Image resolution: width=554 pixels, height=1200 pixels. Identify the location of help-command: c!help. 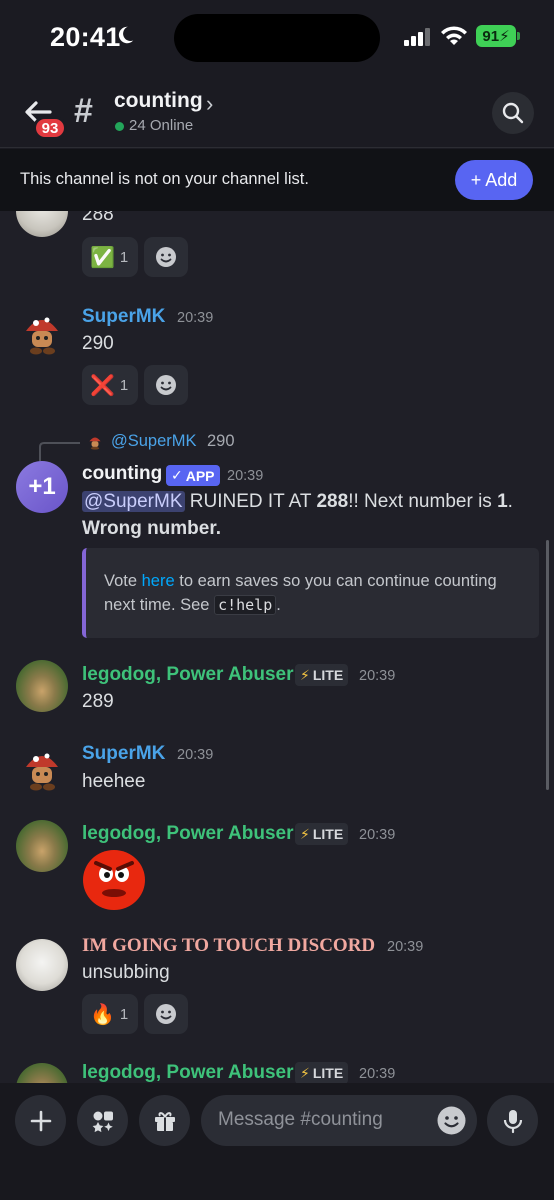
(245, 605).